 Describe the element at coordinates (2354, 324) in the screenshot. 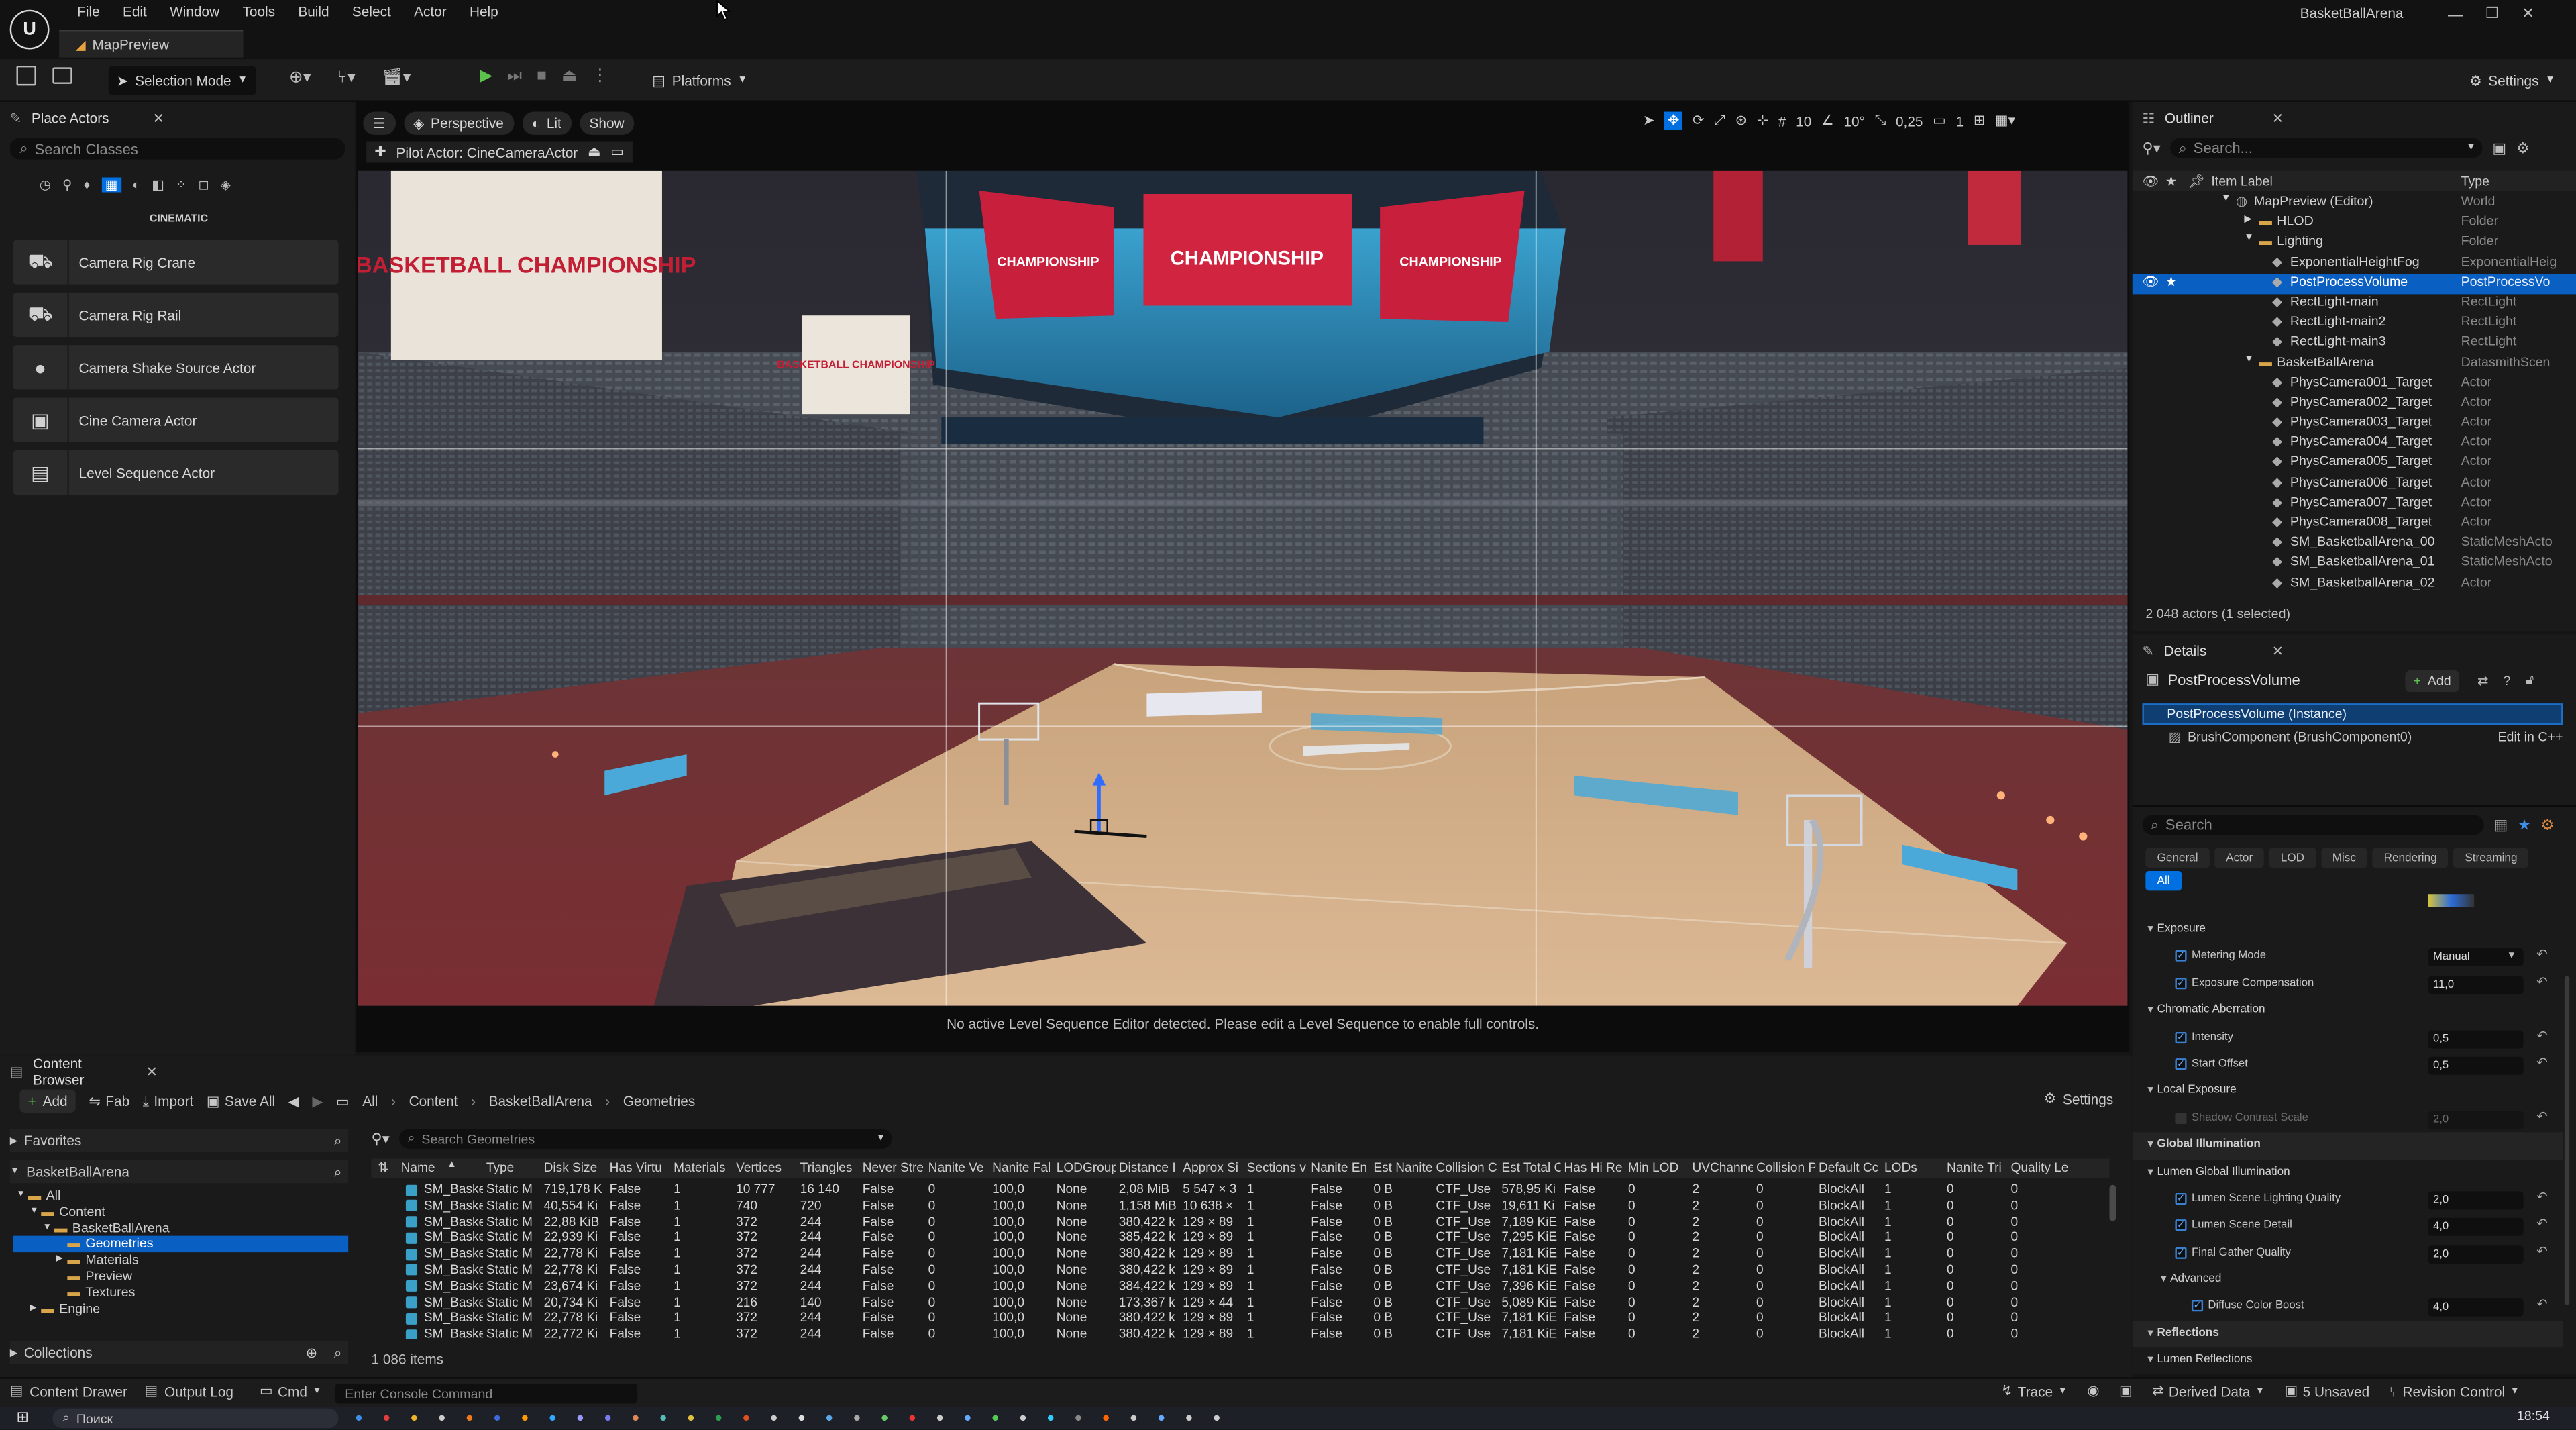

I see `outliner-row: ◆ RectLight-main2 RectLight` at that location.